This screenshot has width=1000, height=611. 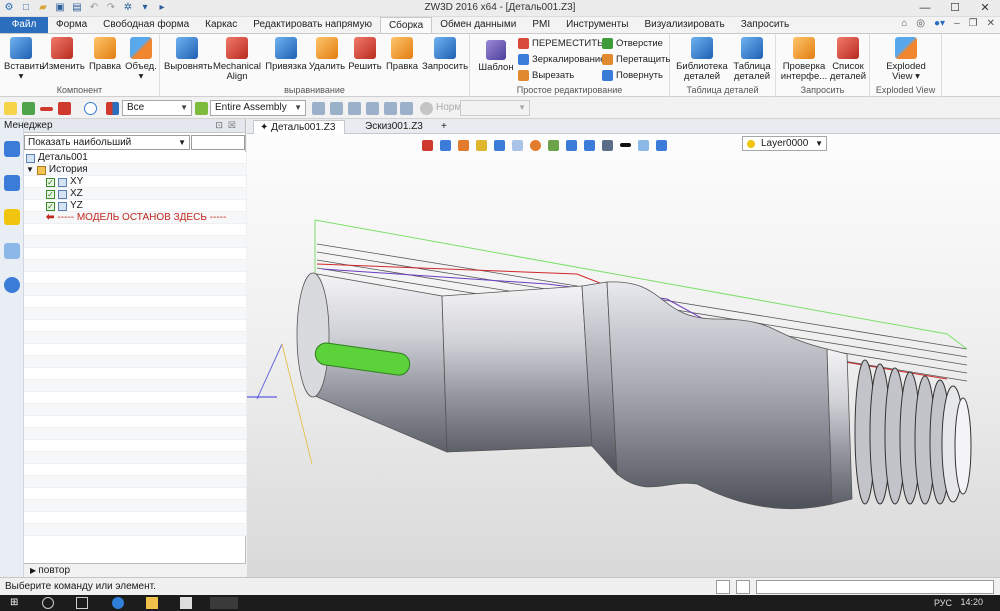 What do you see at coordinates (12, 183) in the screenshot?
I see `assembly-manager-icon` at bounding box center [12, 183].